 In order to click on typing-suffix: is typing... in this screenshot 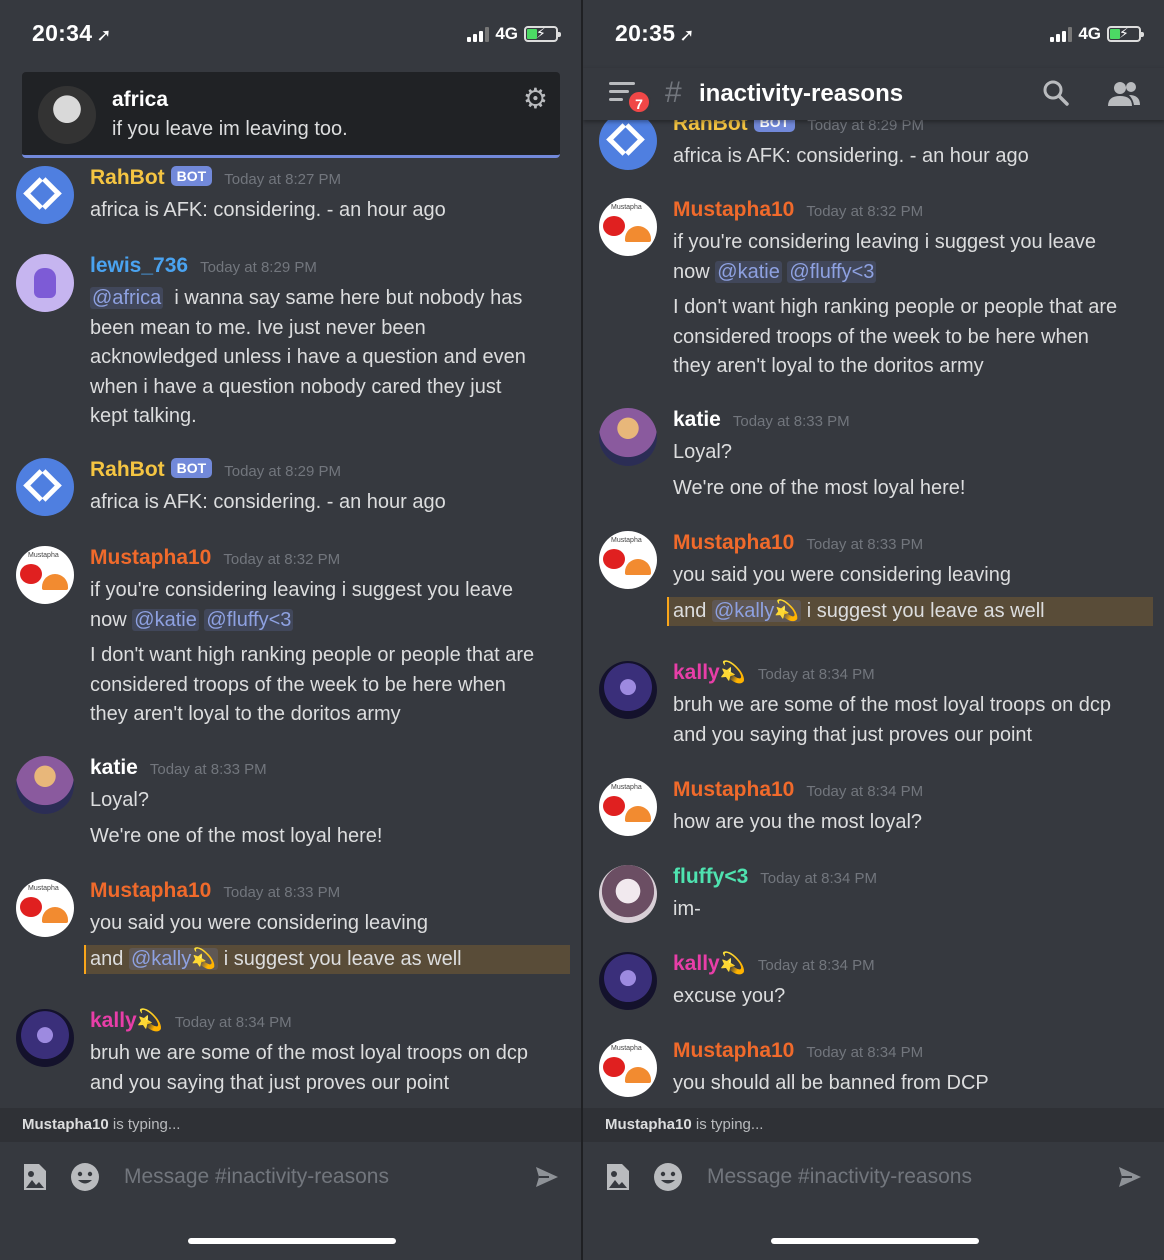, I will do `click(146, 1124)`.